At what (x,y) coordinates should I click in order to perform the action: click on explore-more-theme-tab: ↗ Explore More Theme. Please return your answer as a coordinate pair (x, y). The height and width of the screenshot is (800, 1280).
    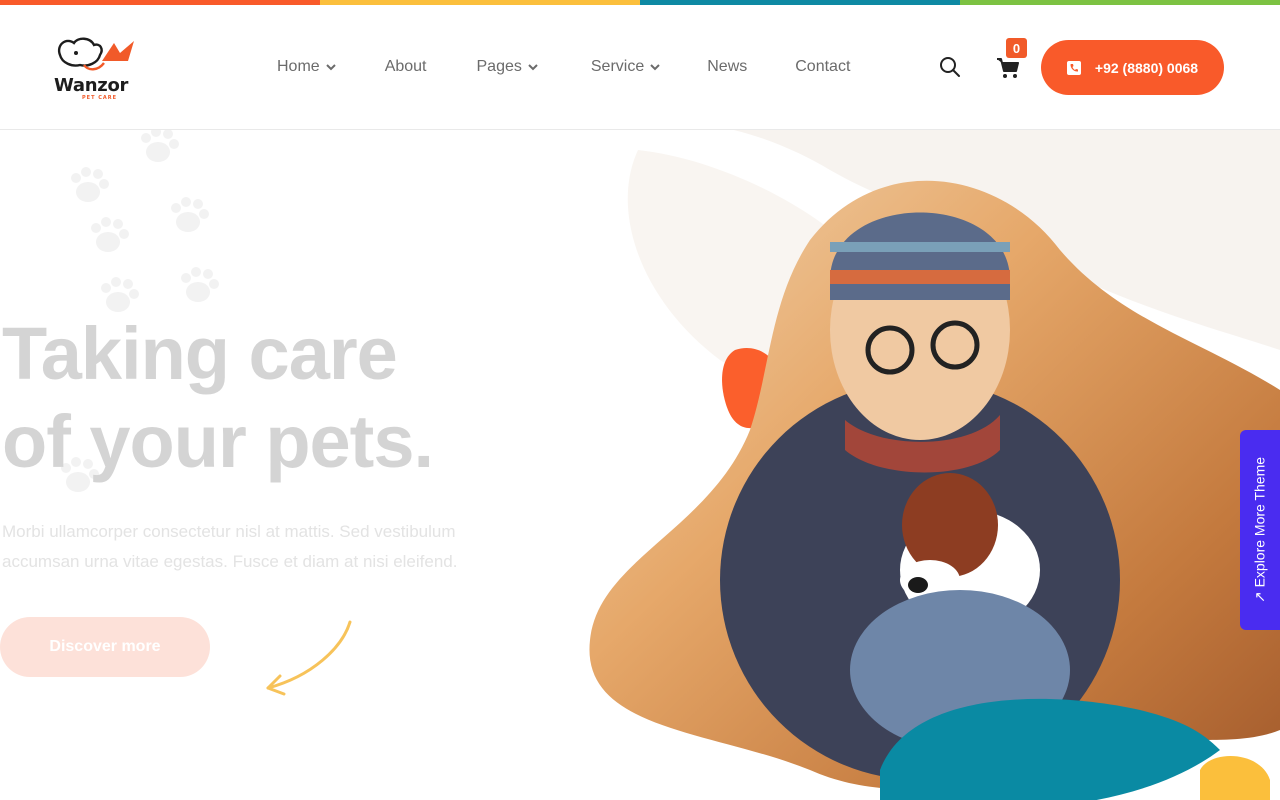
    Looking at the image, I should click on (1260, 530).